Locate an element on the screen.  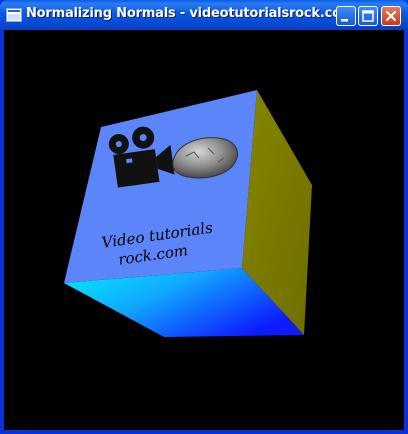
minimize-icon is located at coordinates (344, 20).